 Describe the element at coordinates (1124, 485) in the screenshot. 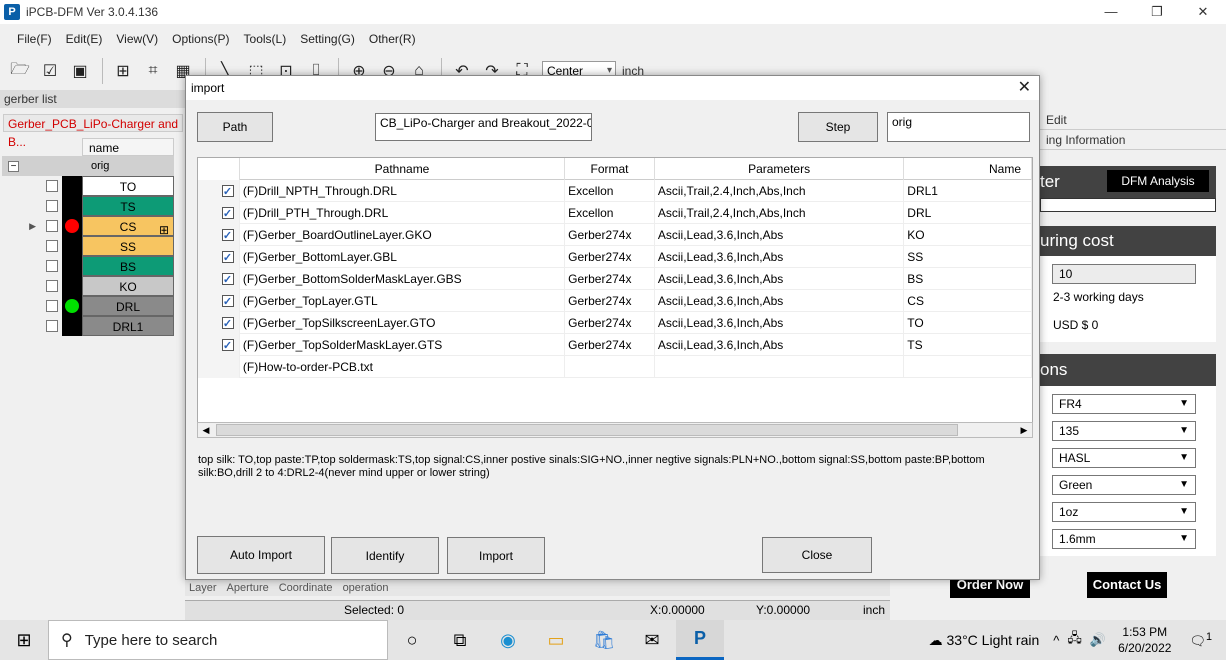

I see `solder-mask-color-select: Green` at that location.